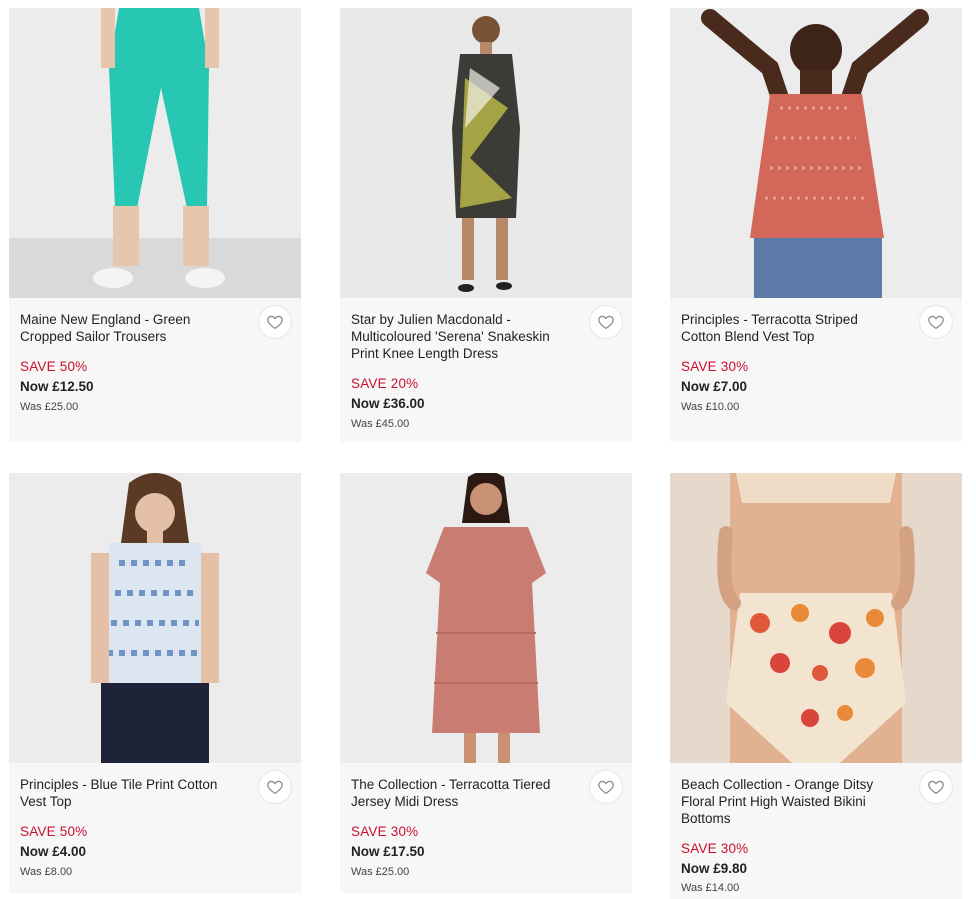 This screenshot has width=976, height=899. I want to click on original-price: Was £45.00, so click(380, 424).